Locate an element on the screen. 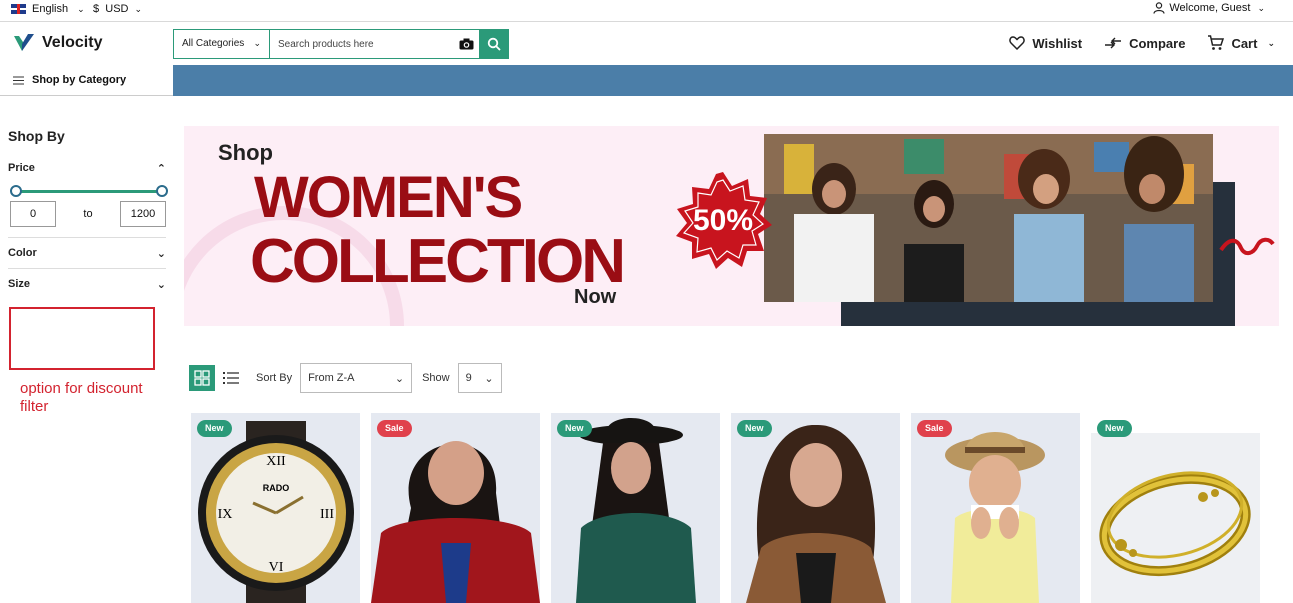 The width and height of the screenshot is (1293, 603). search-input is located at coordinates (361, 44).